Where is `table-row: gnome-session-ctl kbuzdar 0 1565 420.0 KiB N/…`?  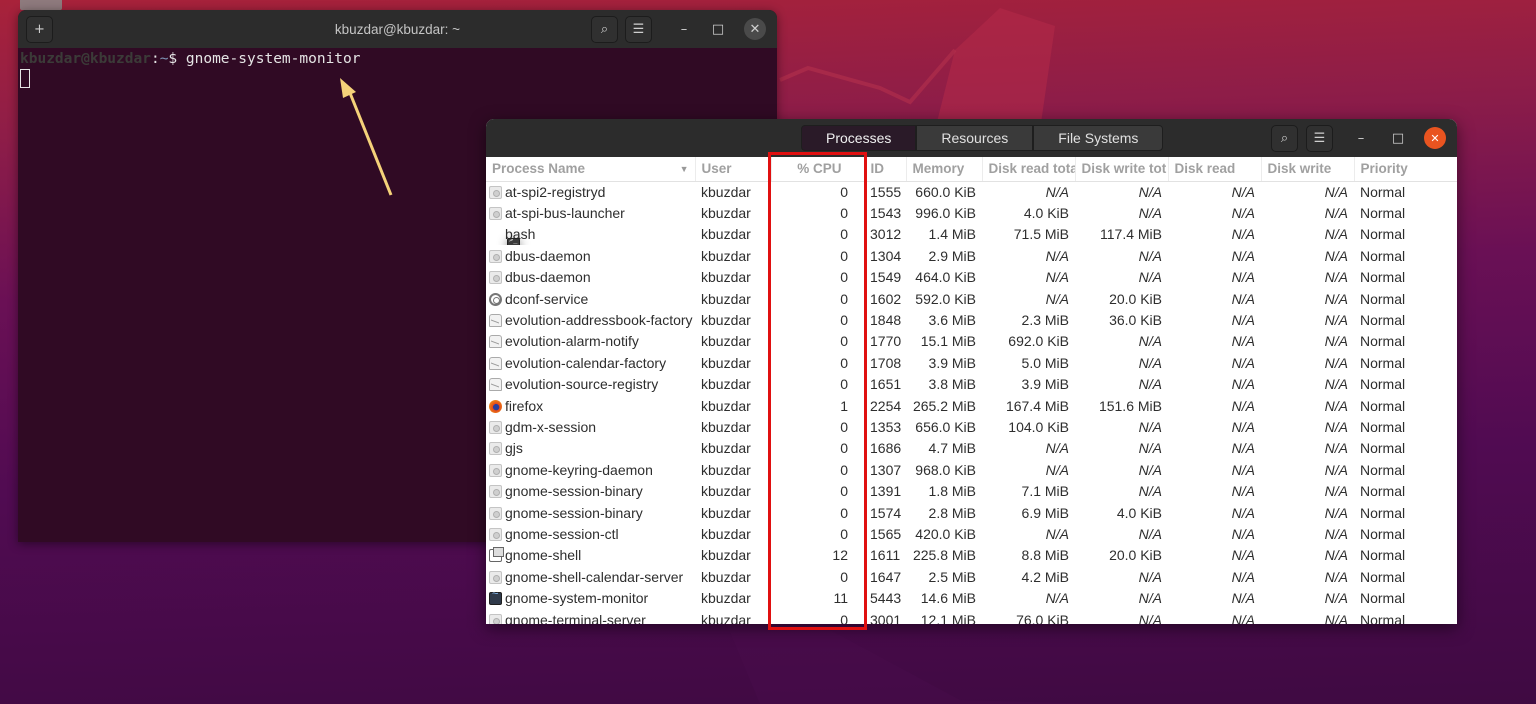 table-row: gnome-session-ctl kbuzdar 0 1565 420.0 KiB N/… is located at coordinates (971, 533).